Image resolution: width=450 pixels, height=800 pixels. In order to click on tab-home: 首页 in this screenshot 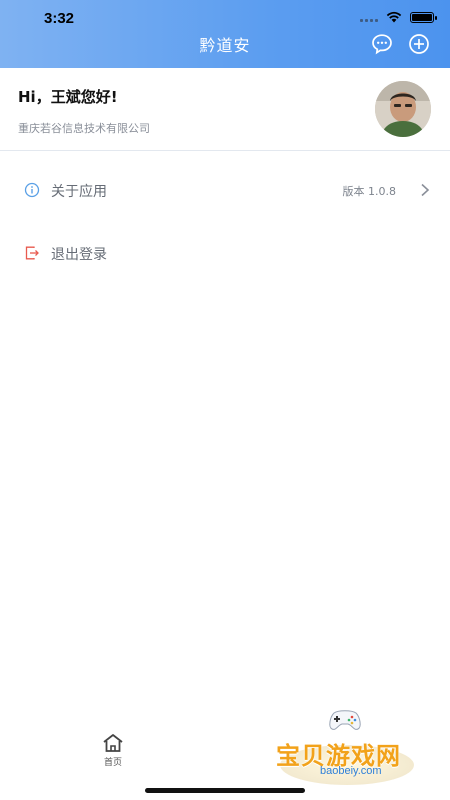, I will do `click(113, 750)`.